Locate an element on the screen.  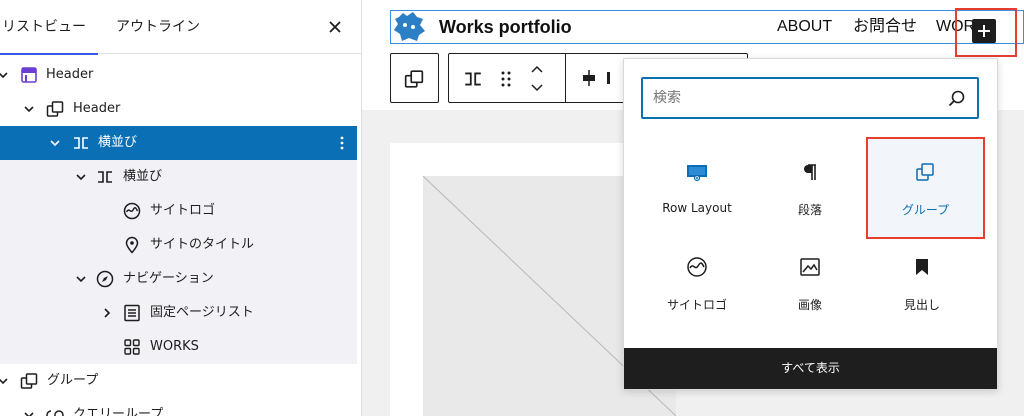
loop-icon is located at coordinates (55, 413).